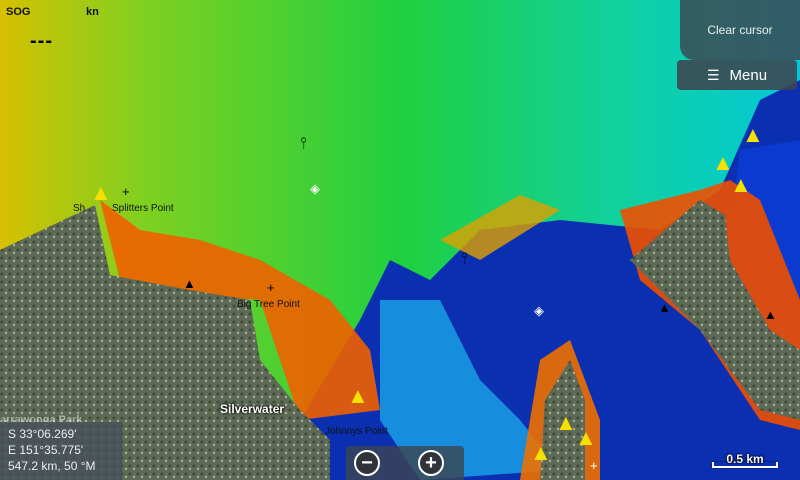 The image size is (800, 480). I want to click on hamburger-icon: ☰, so click(713, 74).